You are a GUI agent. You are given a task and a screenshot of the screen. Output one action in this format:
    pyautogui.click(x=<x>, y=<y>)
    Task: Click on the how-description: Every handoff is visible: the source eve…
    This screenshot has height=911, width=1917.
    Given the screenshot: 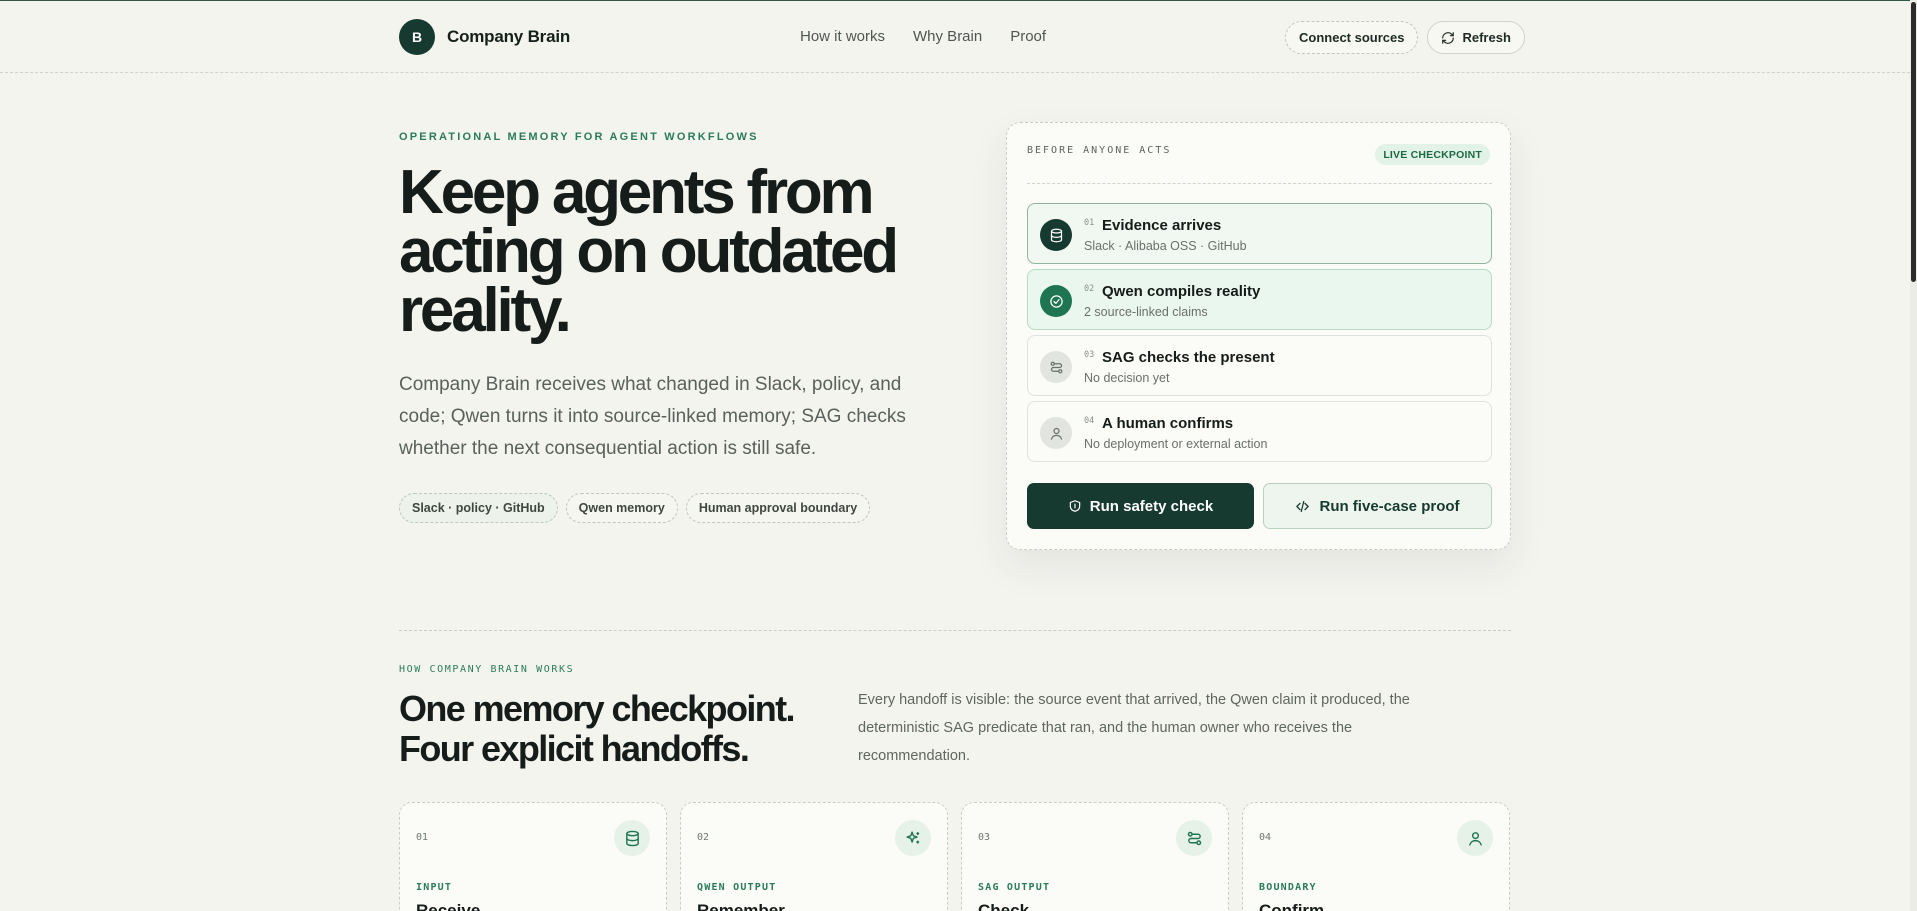 What is the action you would take?
    pyautogui.click(x=1134, y=728)
    